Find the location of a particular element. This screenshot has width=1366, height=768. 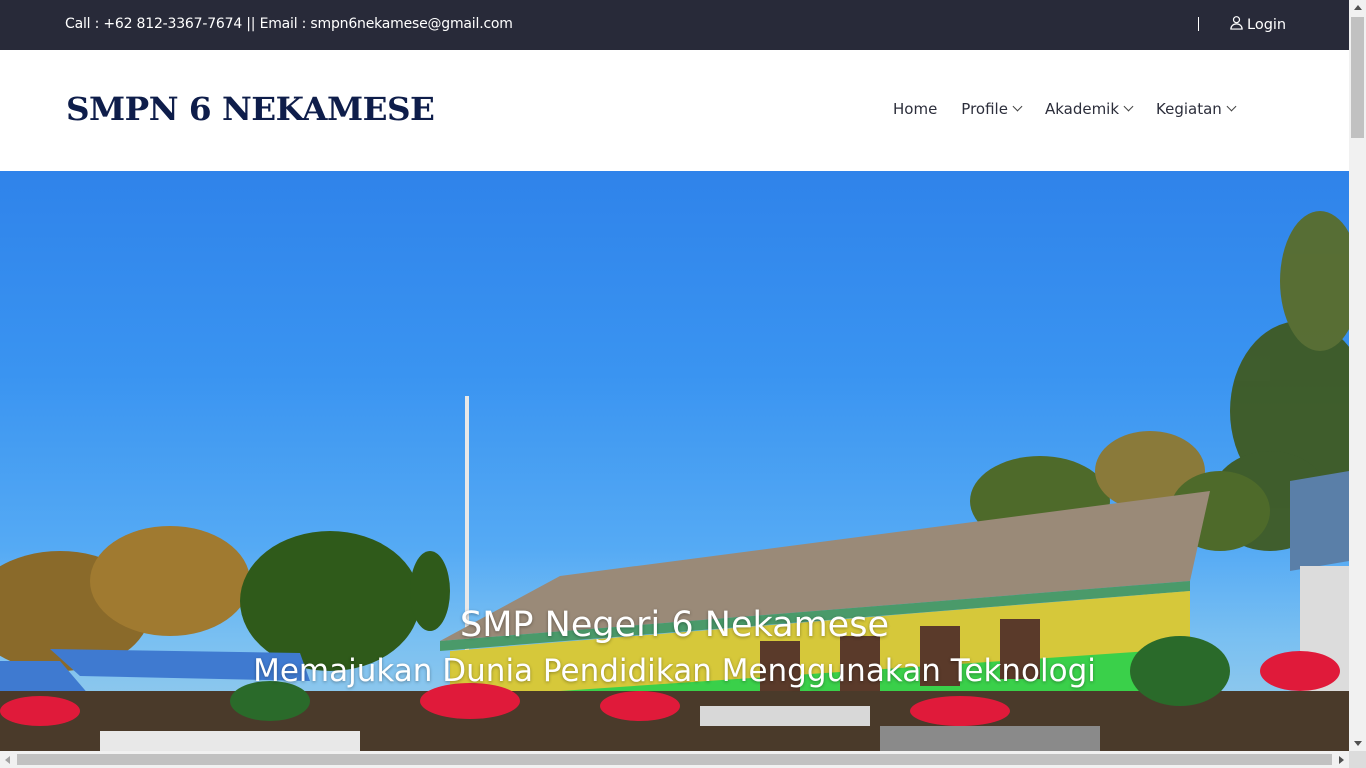

login-link: Login is located at coordinates (1257, 24).